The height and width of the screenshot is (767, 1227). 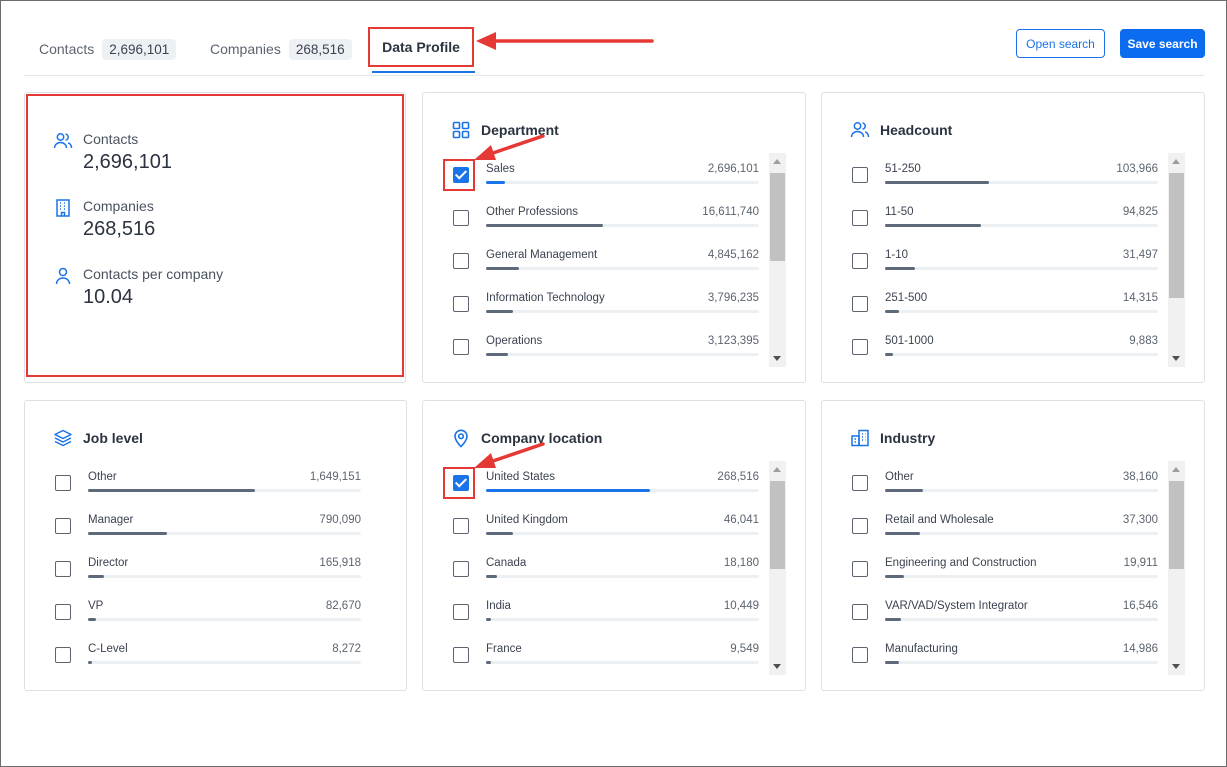 I want to click on item-count: 10,449, so click(x=741, y=606).